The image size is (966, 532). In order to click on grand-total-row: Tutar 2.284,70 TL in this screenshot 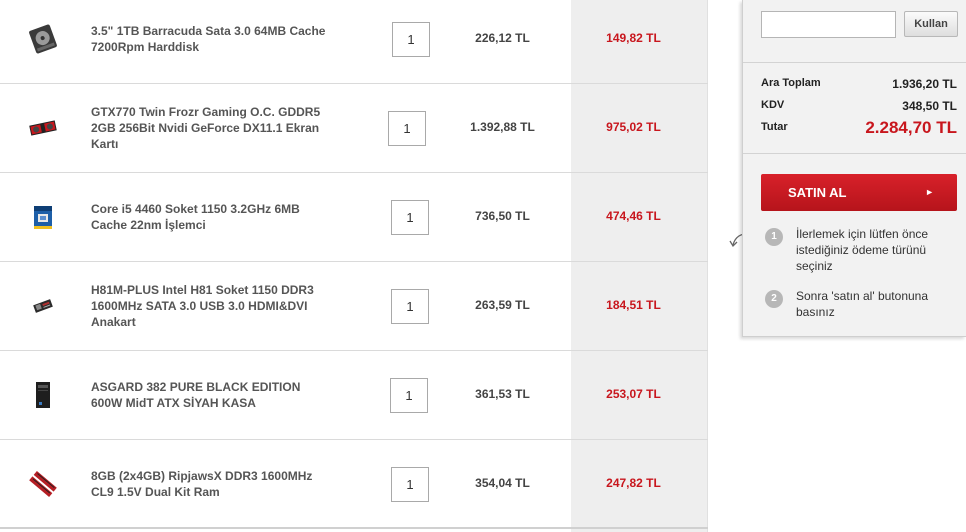, I will do `click(859, 127)`.